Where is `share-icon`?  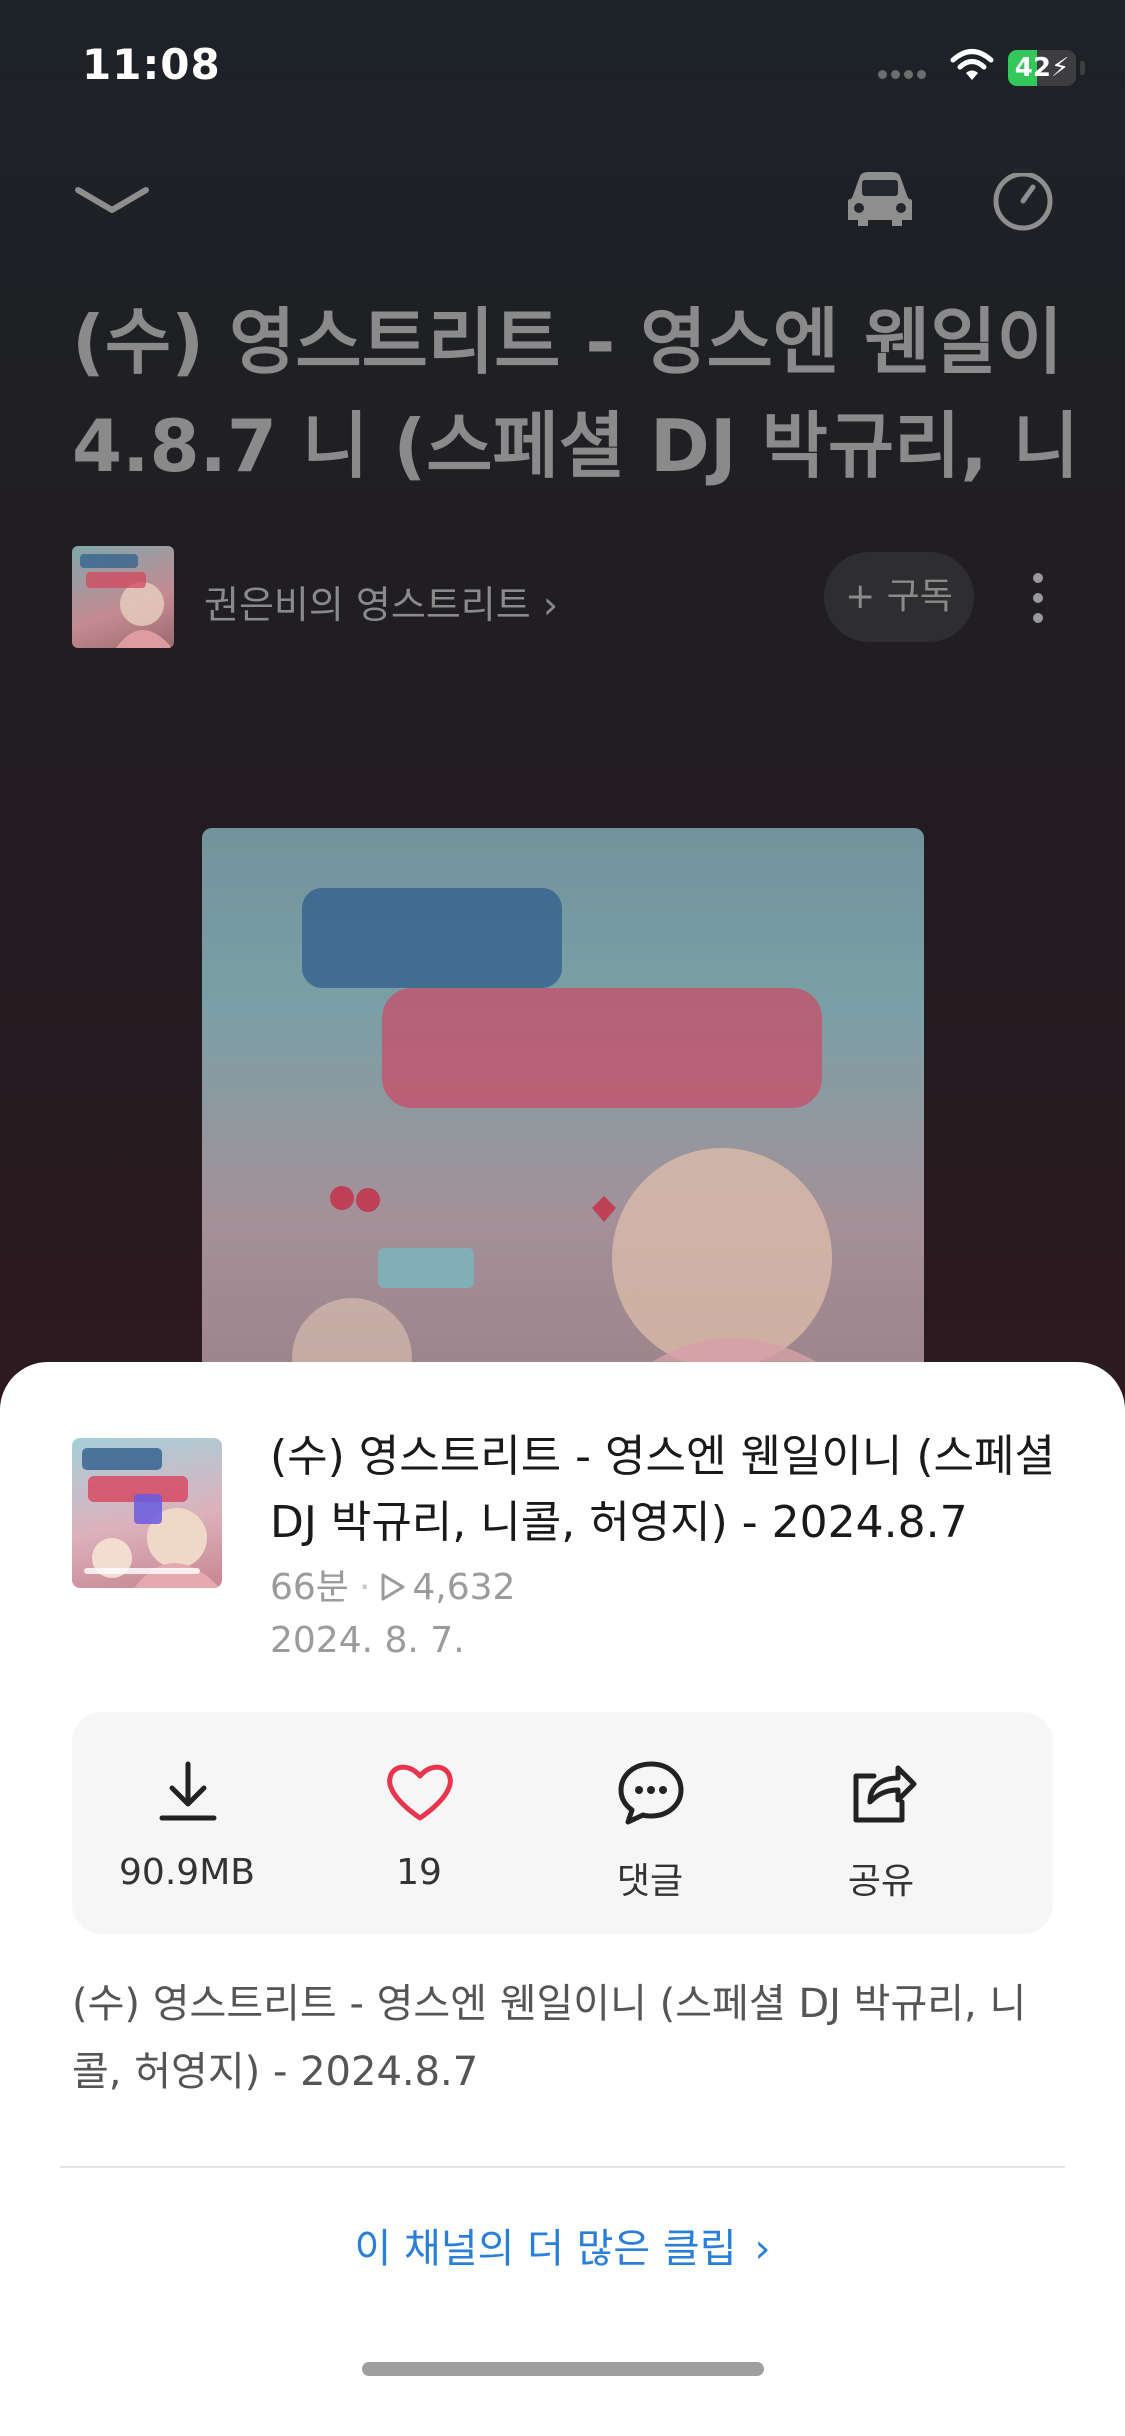
share-icon is located at coordinates (885, 1794).